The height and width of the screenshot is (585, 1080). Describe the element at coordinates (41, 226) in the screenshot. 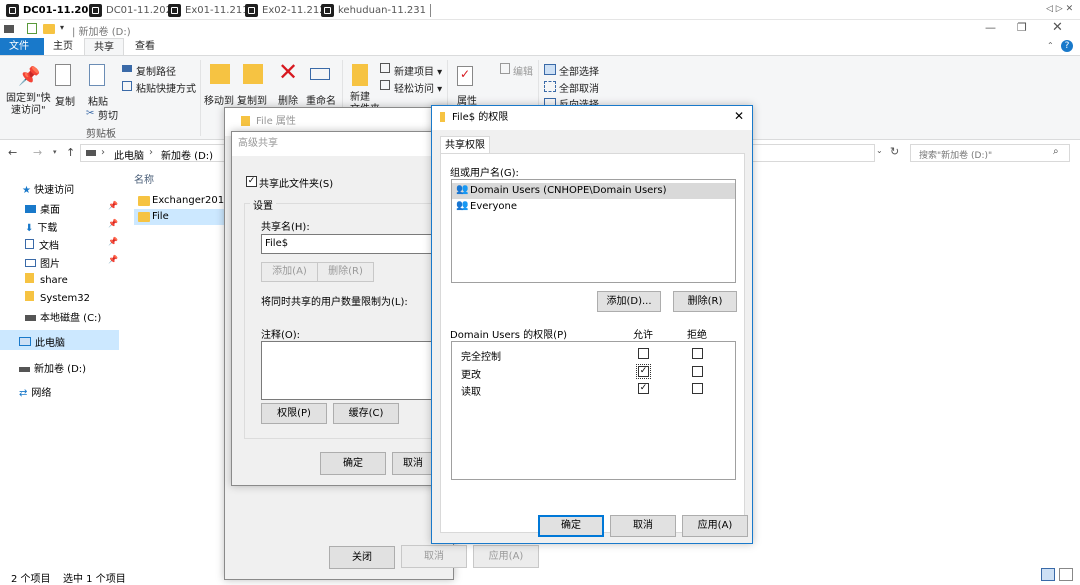

I see `sidebar-item-downloads: ⬇ 下载` at that location.